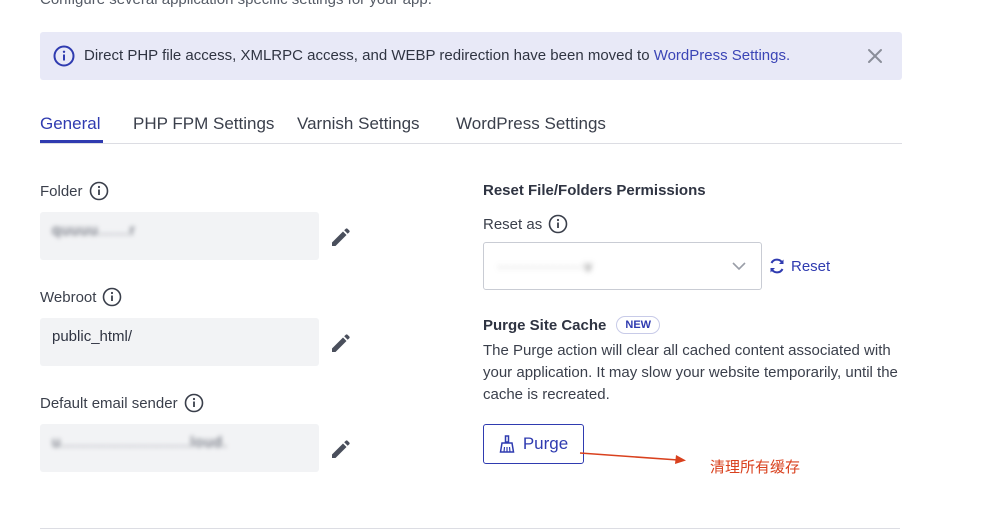 The image size is (998, 531). Describe the element at coordinates (140, 442) in the screenshot. I see `email-sender-value: u.........................loud.` at that location.